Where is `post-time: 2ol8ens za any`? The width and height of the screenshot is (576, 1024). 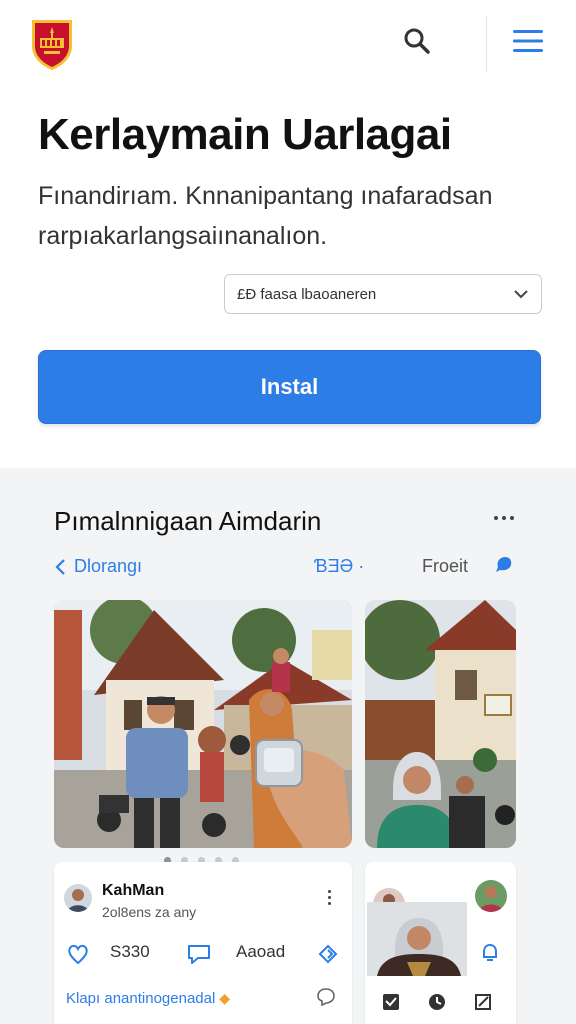
post-time: 2ol8ens za any is located at coordinates (149, 912).